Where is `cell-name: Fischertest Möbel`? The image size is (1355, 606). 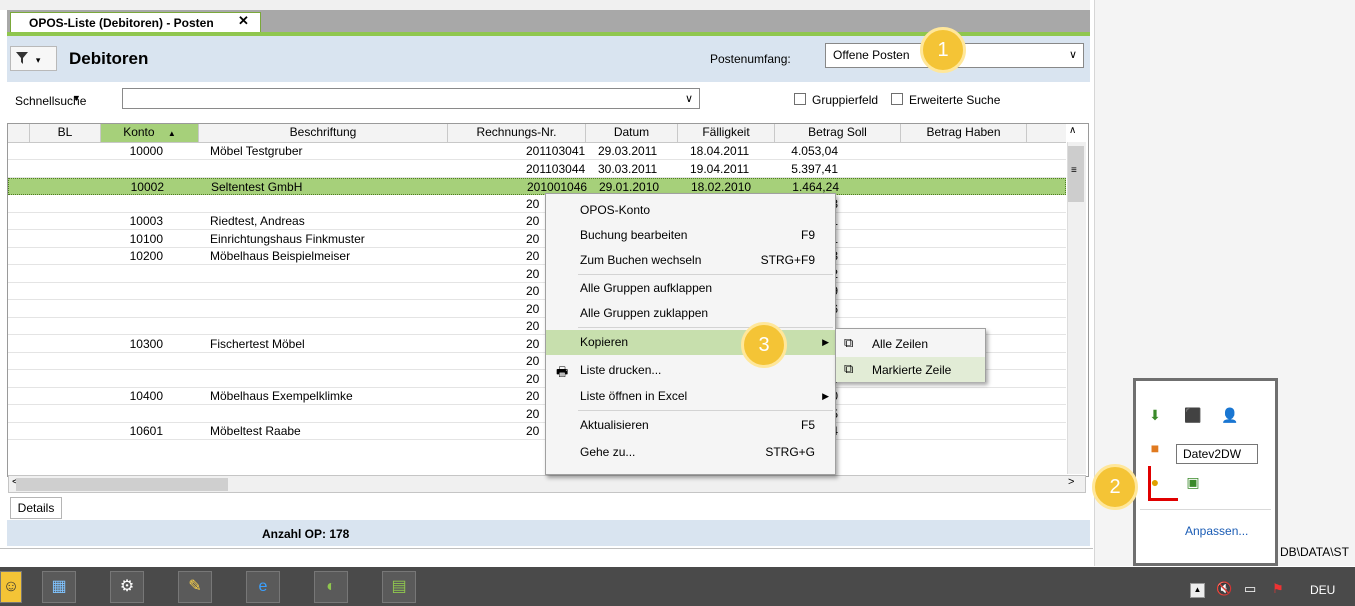 cell-name: Fischertest Möbel is located at coordinates (257, 343).